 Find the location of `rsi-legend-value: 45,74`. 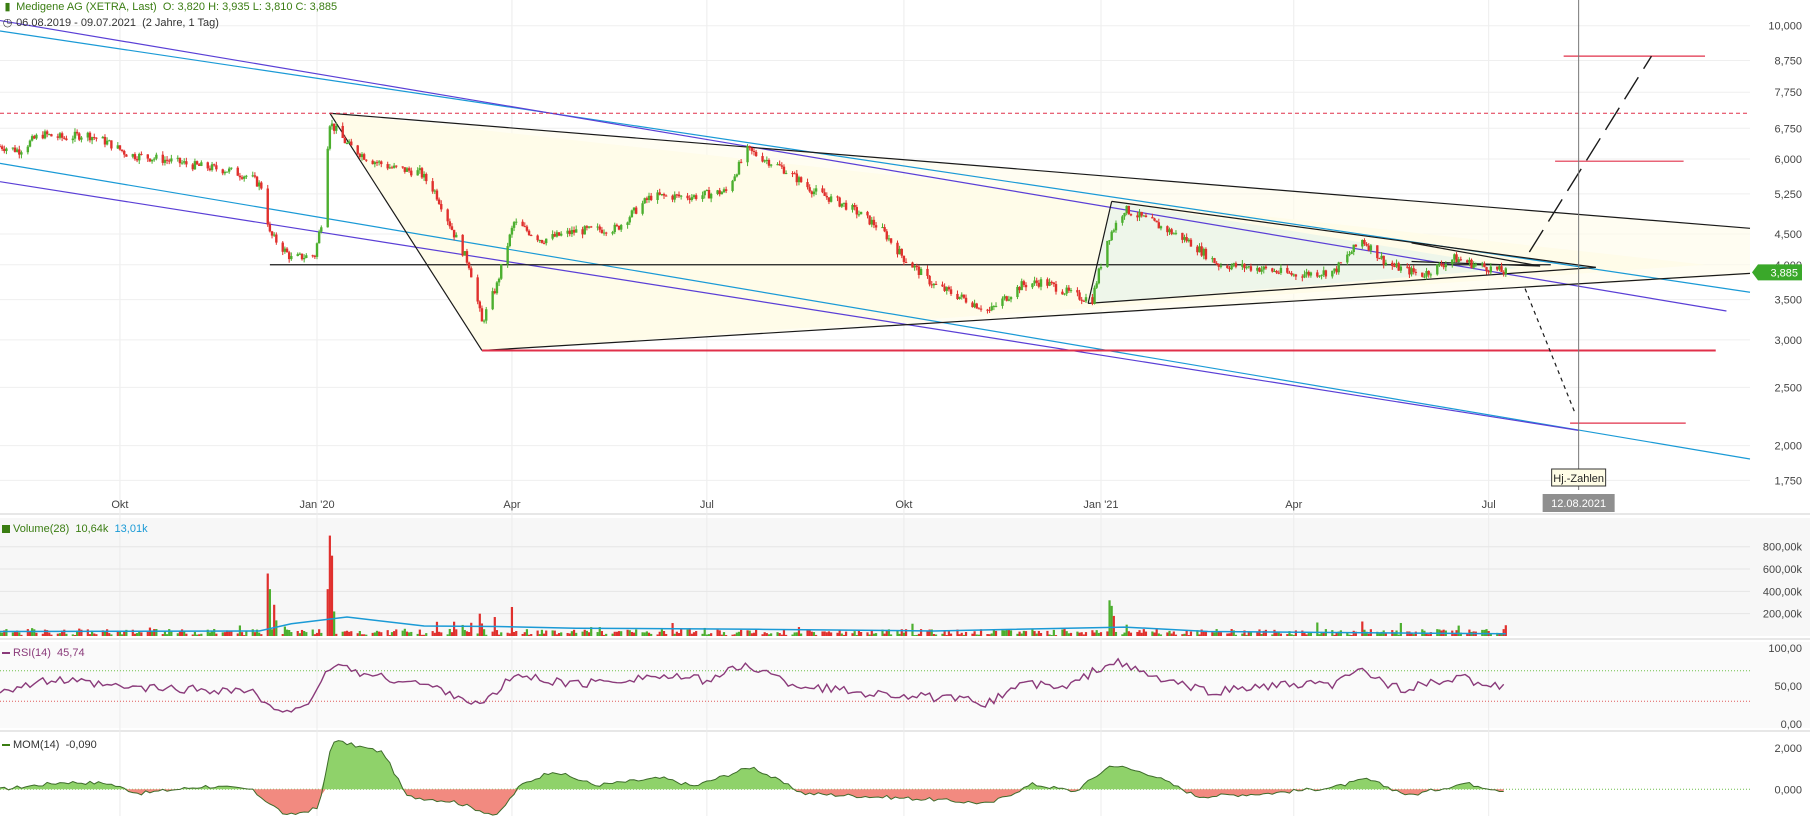

rsi-legend-value: 45,74 is located at coordinates (71, 653).